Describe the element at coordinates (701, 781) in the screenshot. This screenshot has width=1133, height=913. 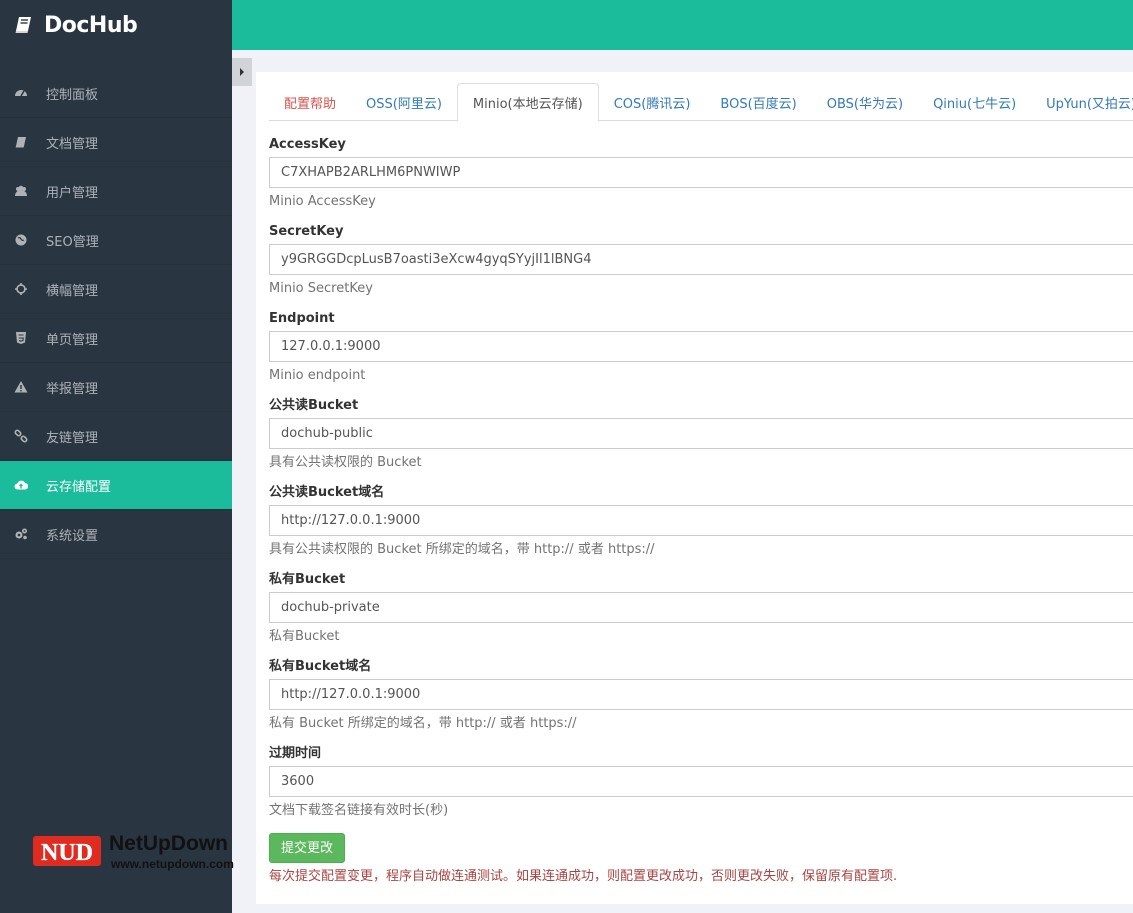
I see `expiration-input` at that location.